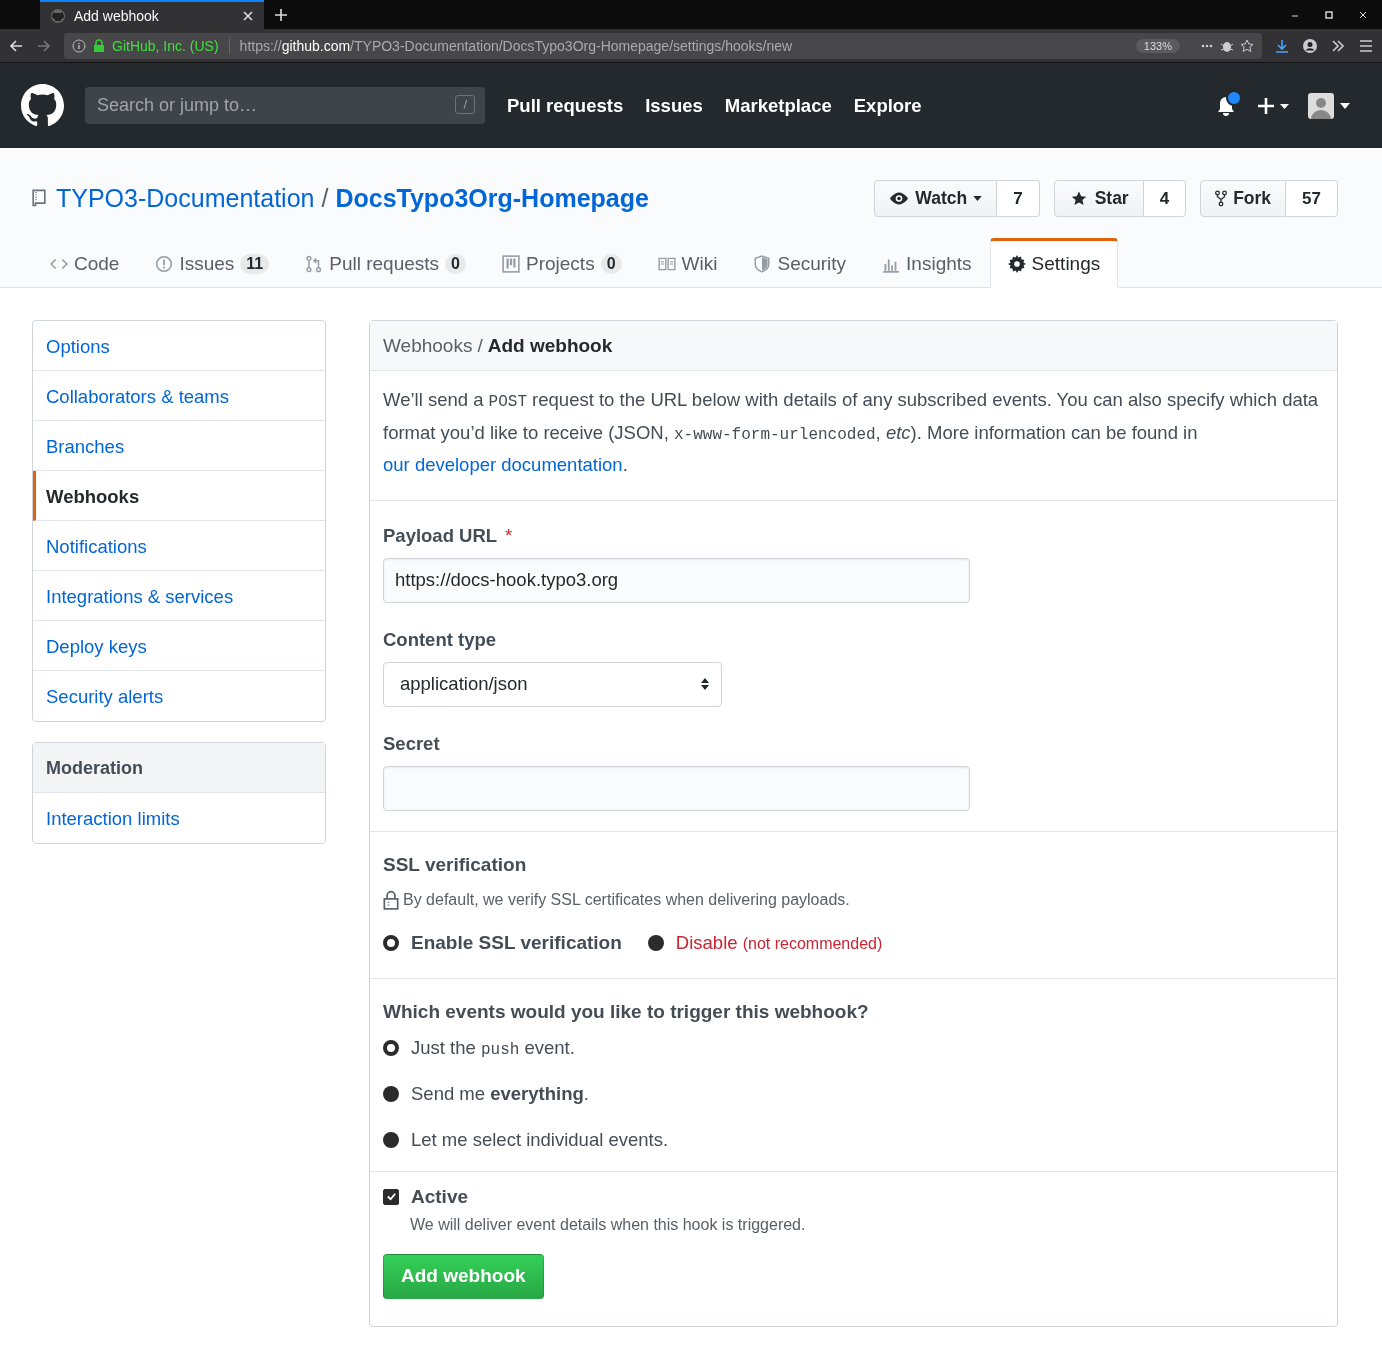 Image resolution: width=1382 pixels, height=1359 pixels. What do you see at coordinates (455, 864) in the screenshot?
I see `section-heading: SSL verification` at bounding box center [455, 864].